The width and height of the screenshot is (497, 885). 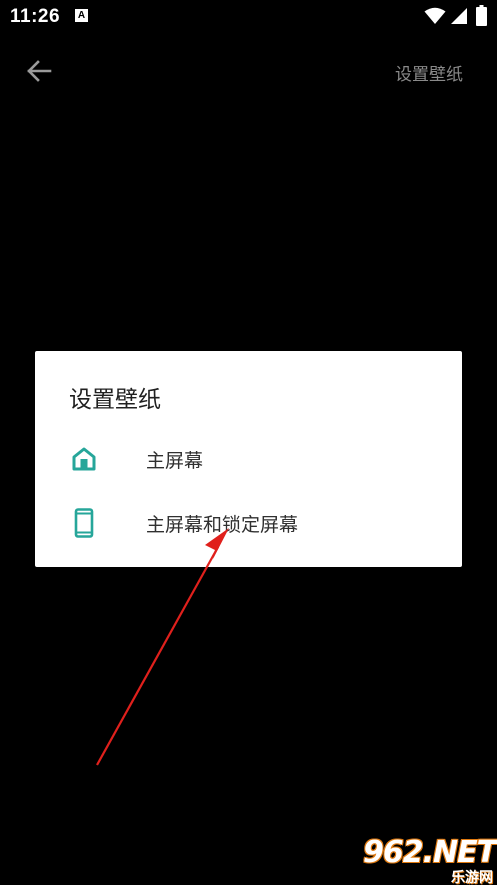 What do you see at coordinates (115, 400) in the screenshot?
I see `dialog-title: 设置壁纸` at bounding box center [115, 400].